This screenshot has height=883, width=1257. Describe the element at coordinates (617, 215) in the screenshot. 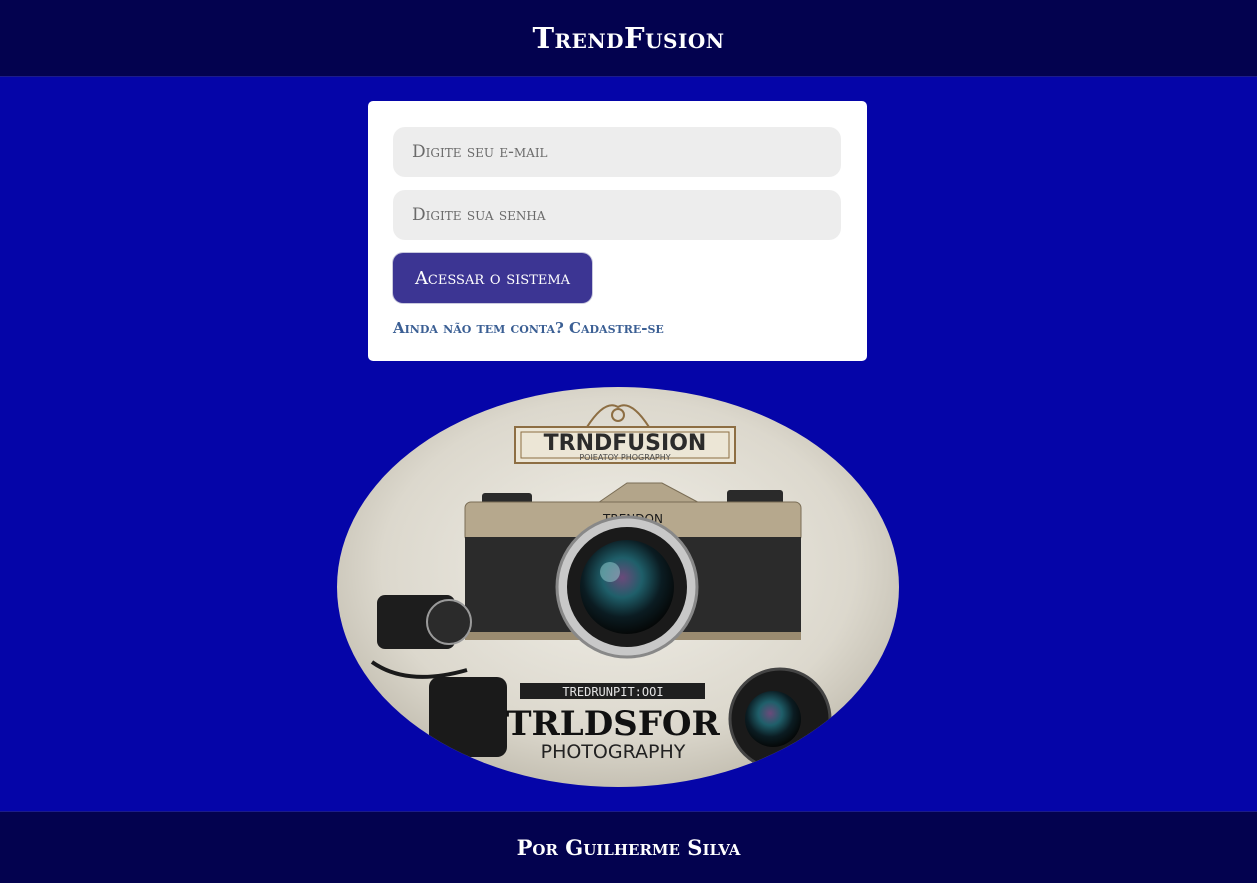

I see `password-field` at that location.